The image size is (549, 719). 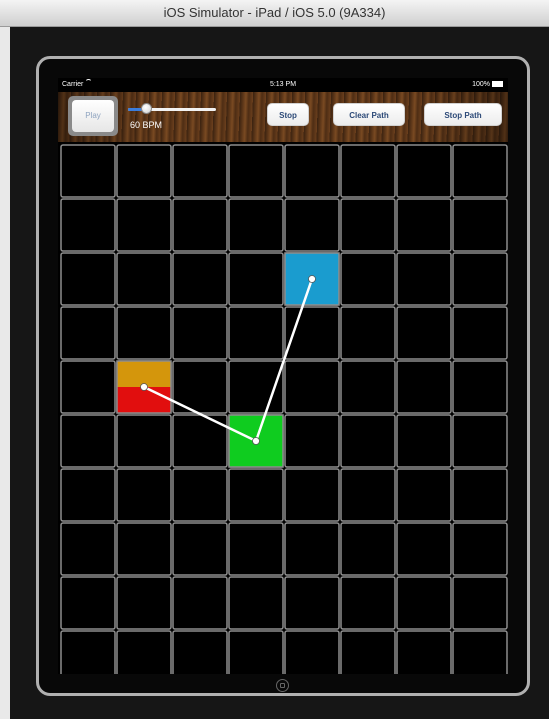 What do you see at coordinates (463, 114) in the screenshot?
I see `stop-path-button: Stop Path` at bounding box center [463, 114].